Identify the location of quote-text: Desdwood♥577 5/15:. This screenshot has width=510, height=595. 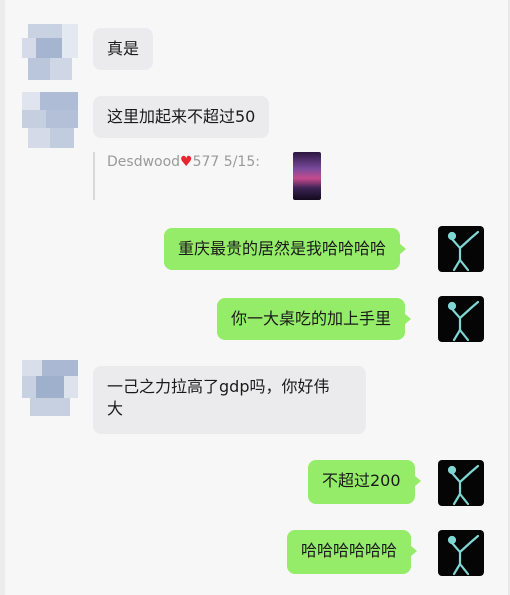
(183, 162).